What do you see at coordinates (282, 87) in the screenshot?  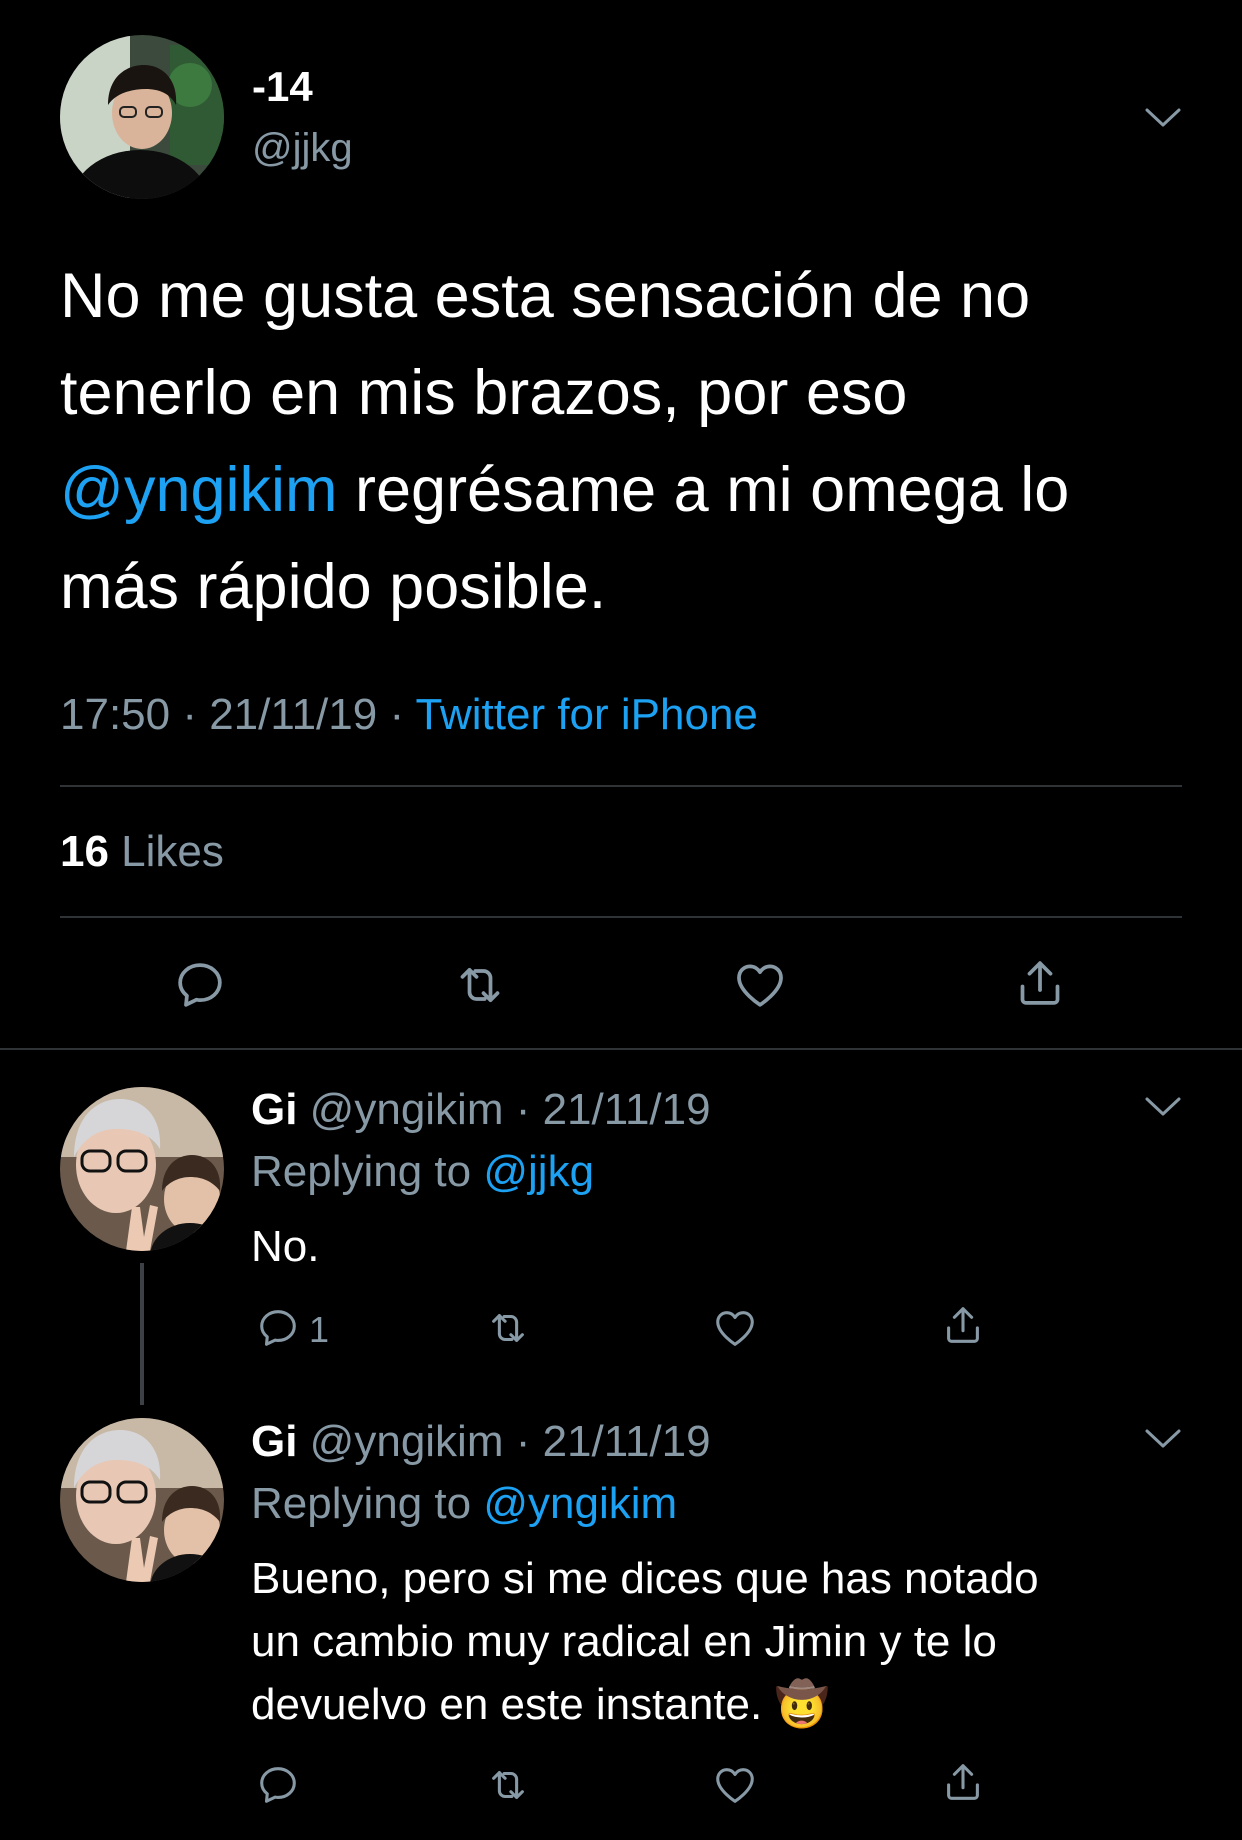 I see `display-name: -14` at bounding box center [282, 87].